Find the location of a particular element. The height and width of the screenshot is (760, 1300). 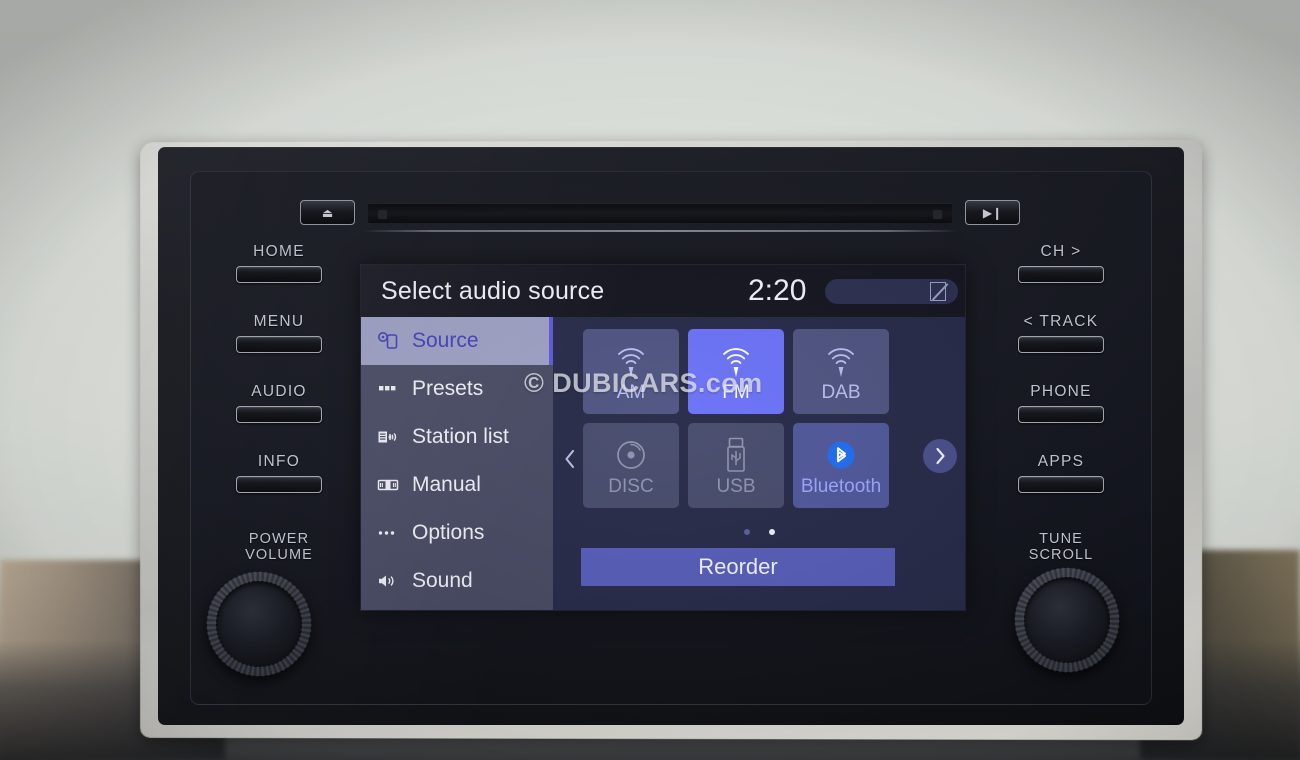

no-signal-icon is located at coordinates (938, 291).